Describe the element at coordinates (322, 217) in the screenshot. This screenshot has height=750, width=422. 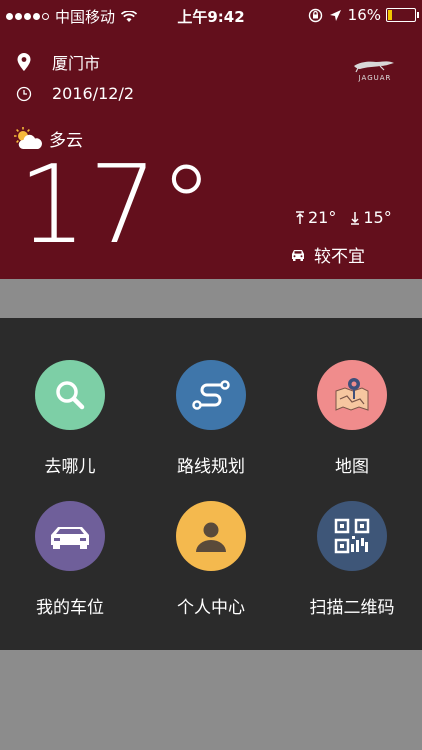
I see `high-temp: 21°` at that location.